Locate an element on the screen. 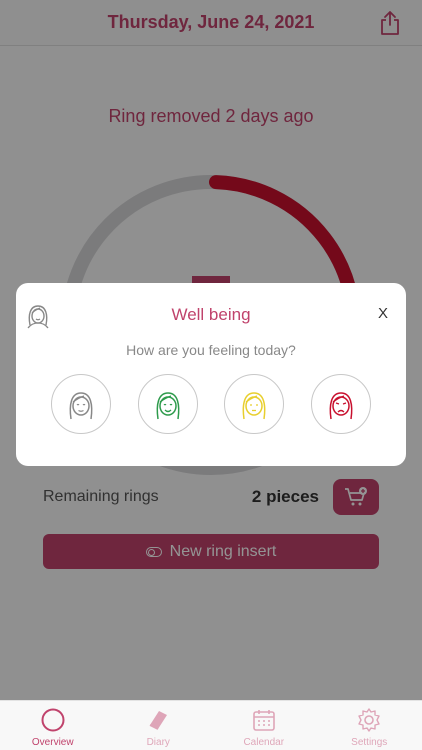 The image size is (422, 750). tab-overview: Overview is located at coordinates (53, 725).